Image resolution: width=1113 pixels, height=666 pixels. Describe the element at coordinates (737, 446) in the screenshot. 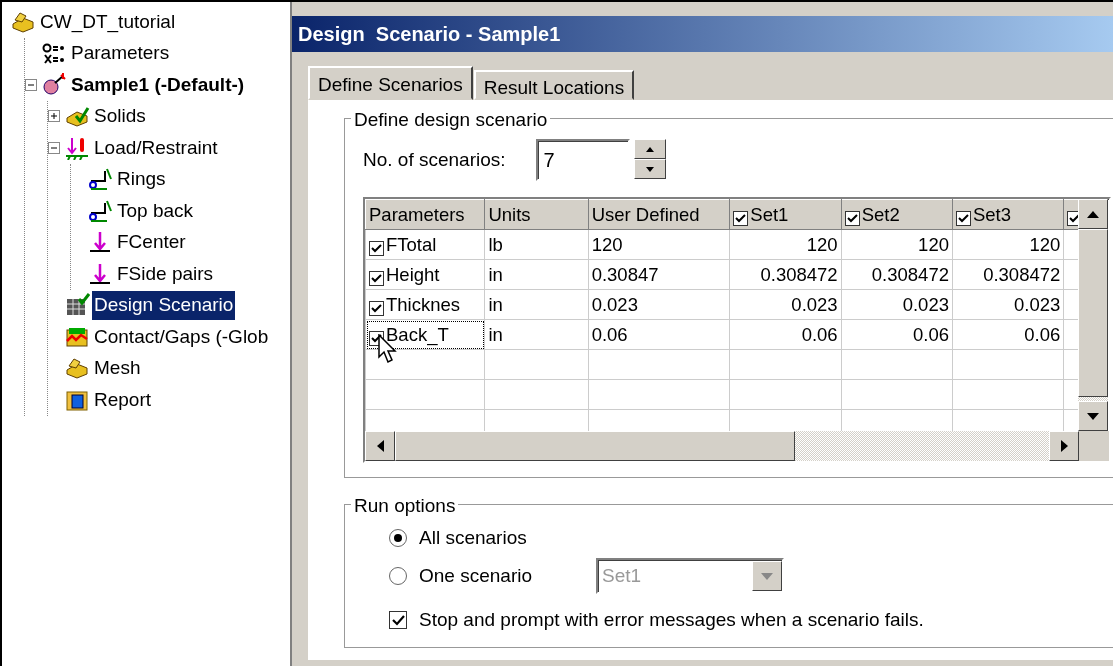

I see `horizontal-scrollbar` at that location.